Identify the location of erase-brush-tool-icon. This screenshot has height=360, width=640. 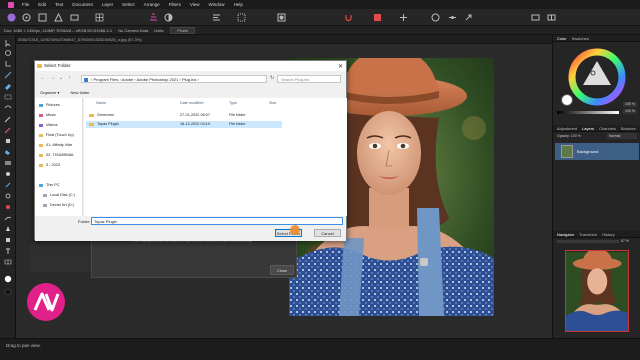
(8, 141).